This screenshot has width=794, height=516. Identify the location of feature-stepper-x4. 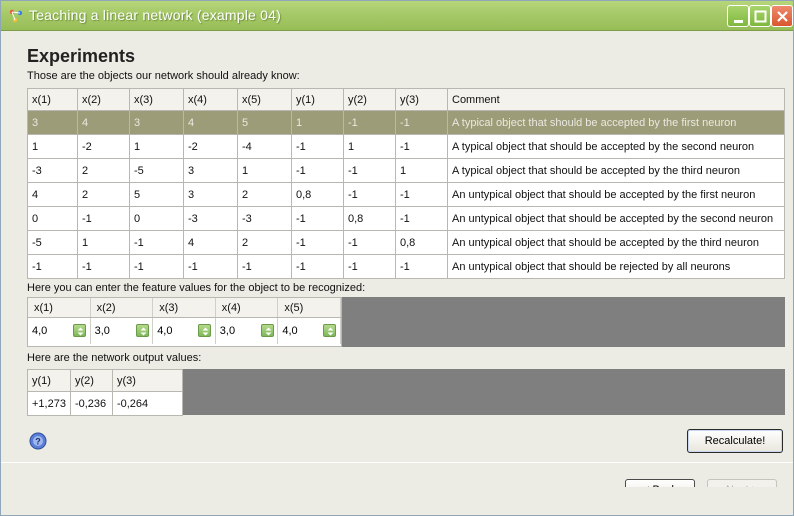
(247, 331).